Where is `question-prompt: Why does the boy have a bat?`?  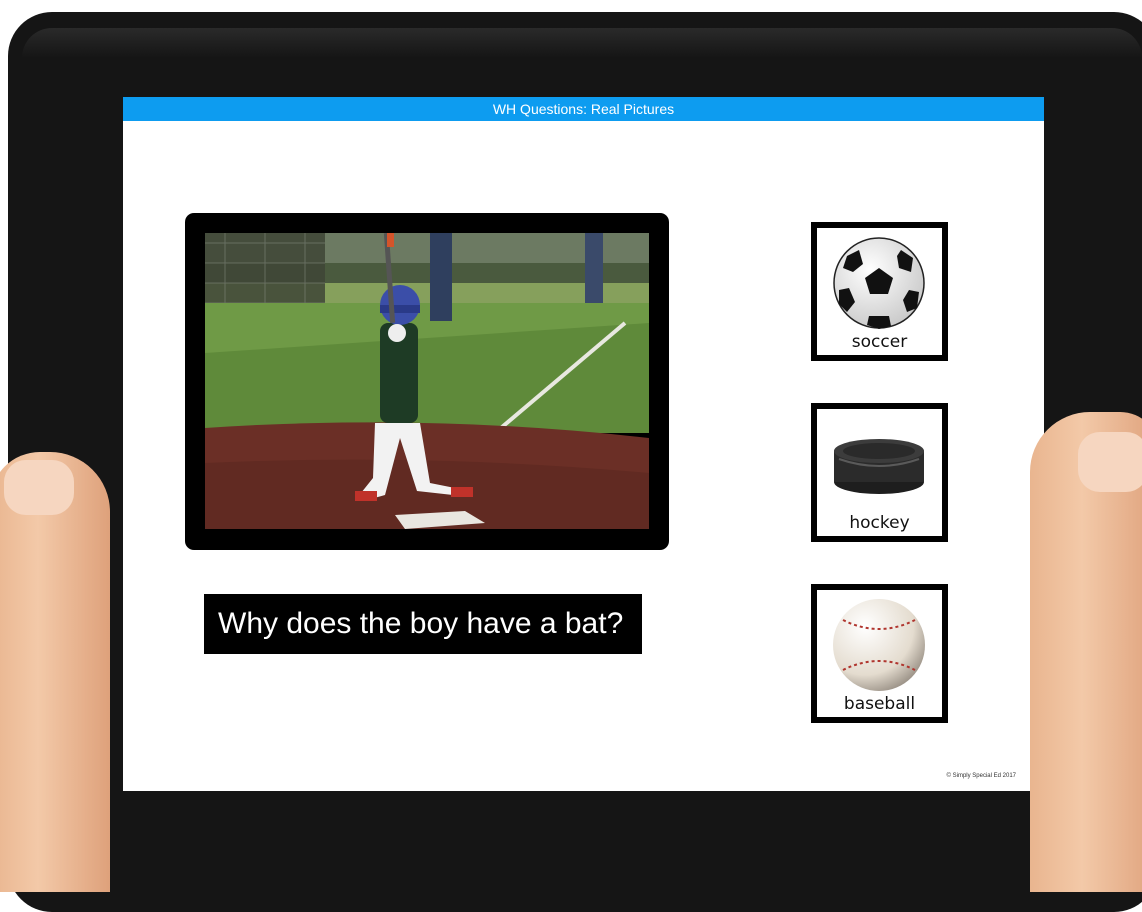 question-prompt: Why does the boy have a bat? is located at coordinates (423, 624).